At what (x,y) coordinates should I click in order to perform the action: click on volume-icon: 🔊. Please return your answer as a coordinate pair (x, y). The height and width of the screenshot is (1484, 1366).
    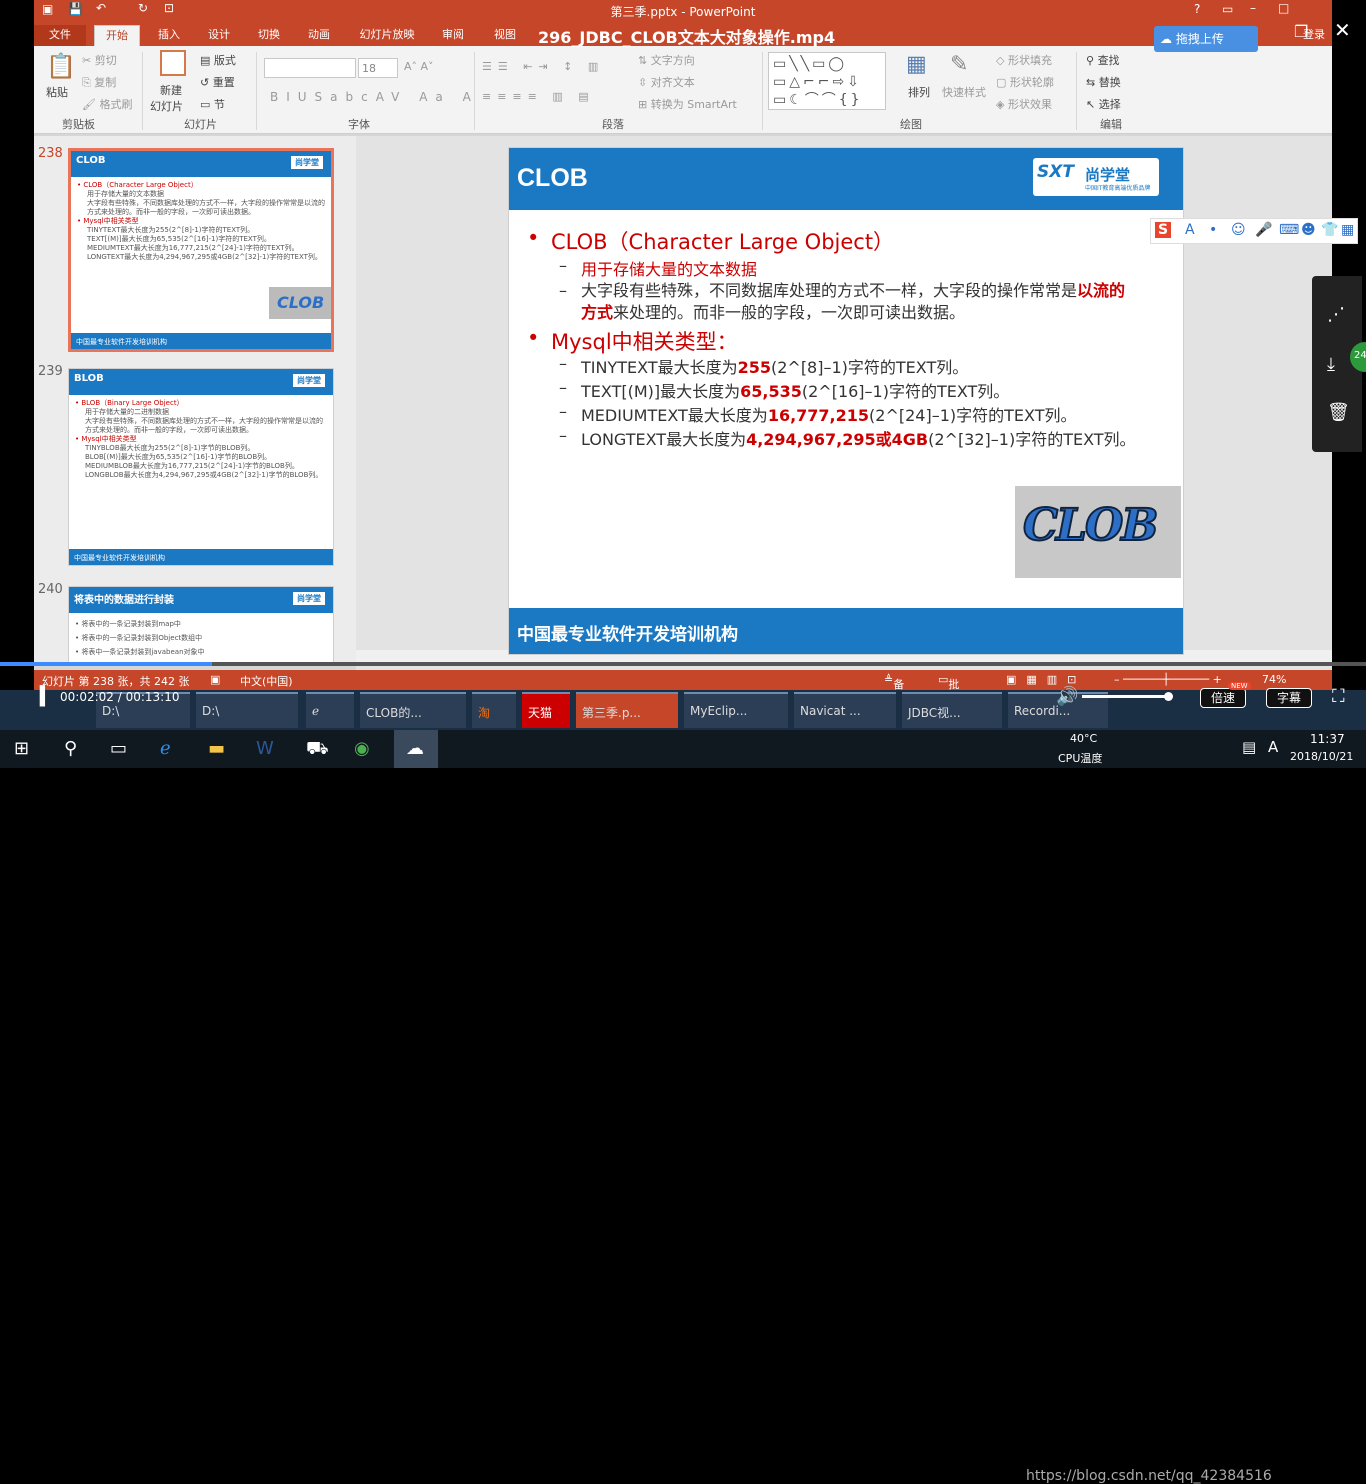
    Looking at the image, I should click on (1067, 696).